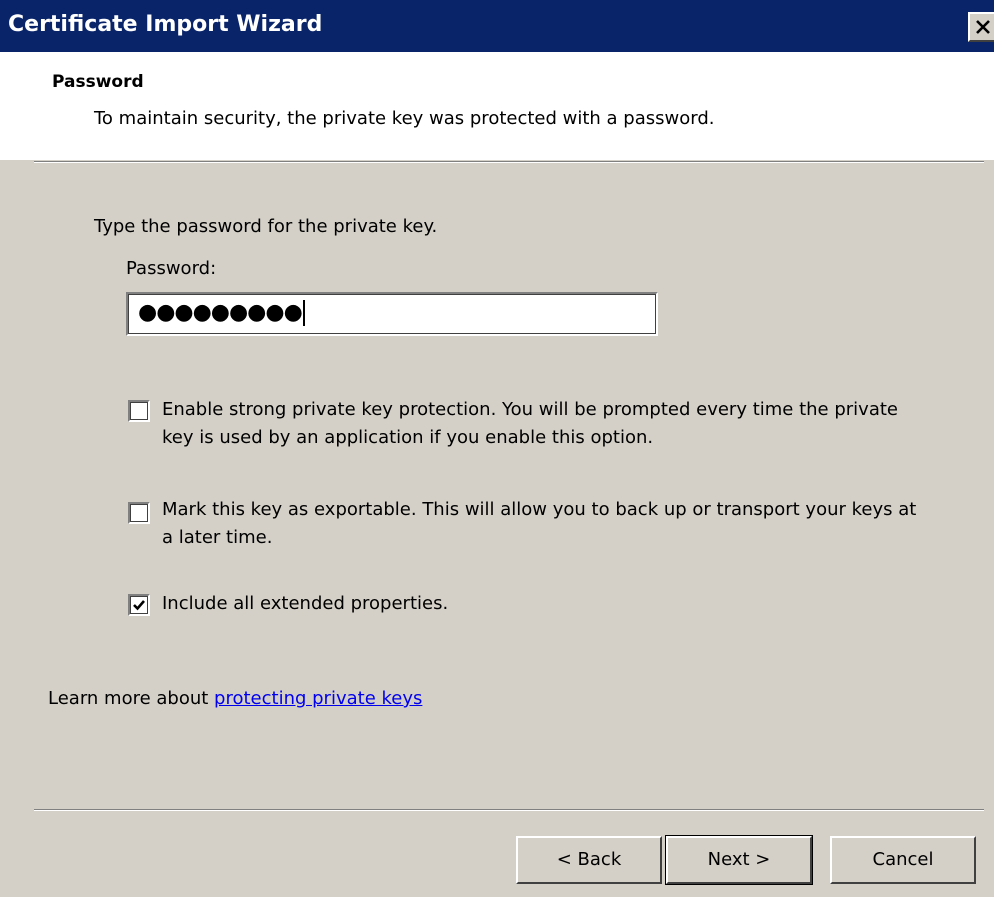 The width and height of the screenshot is (994, 897). Describe the element at coordinates (739, 860) in the screenshot. I see `next-button: Next >` at that location.